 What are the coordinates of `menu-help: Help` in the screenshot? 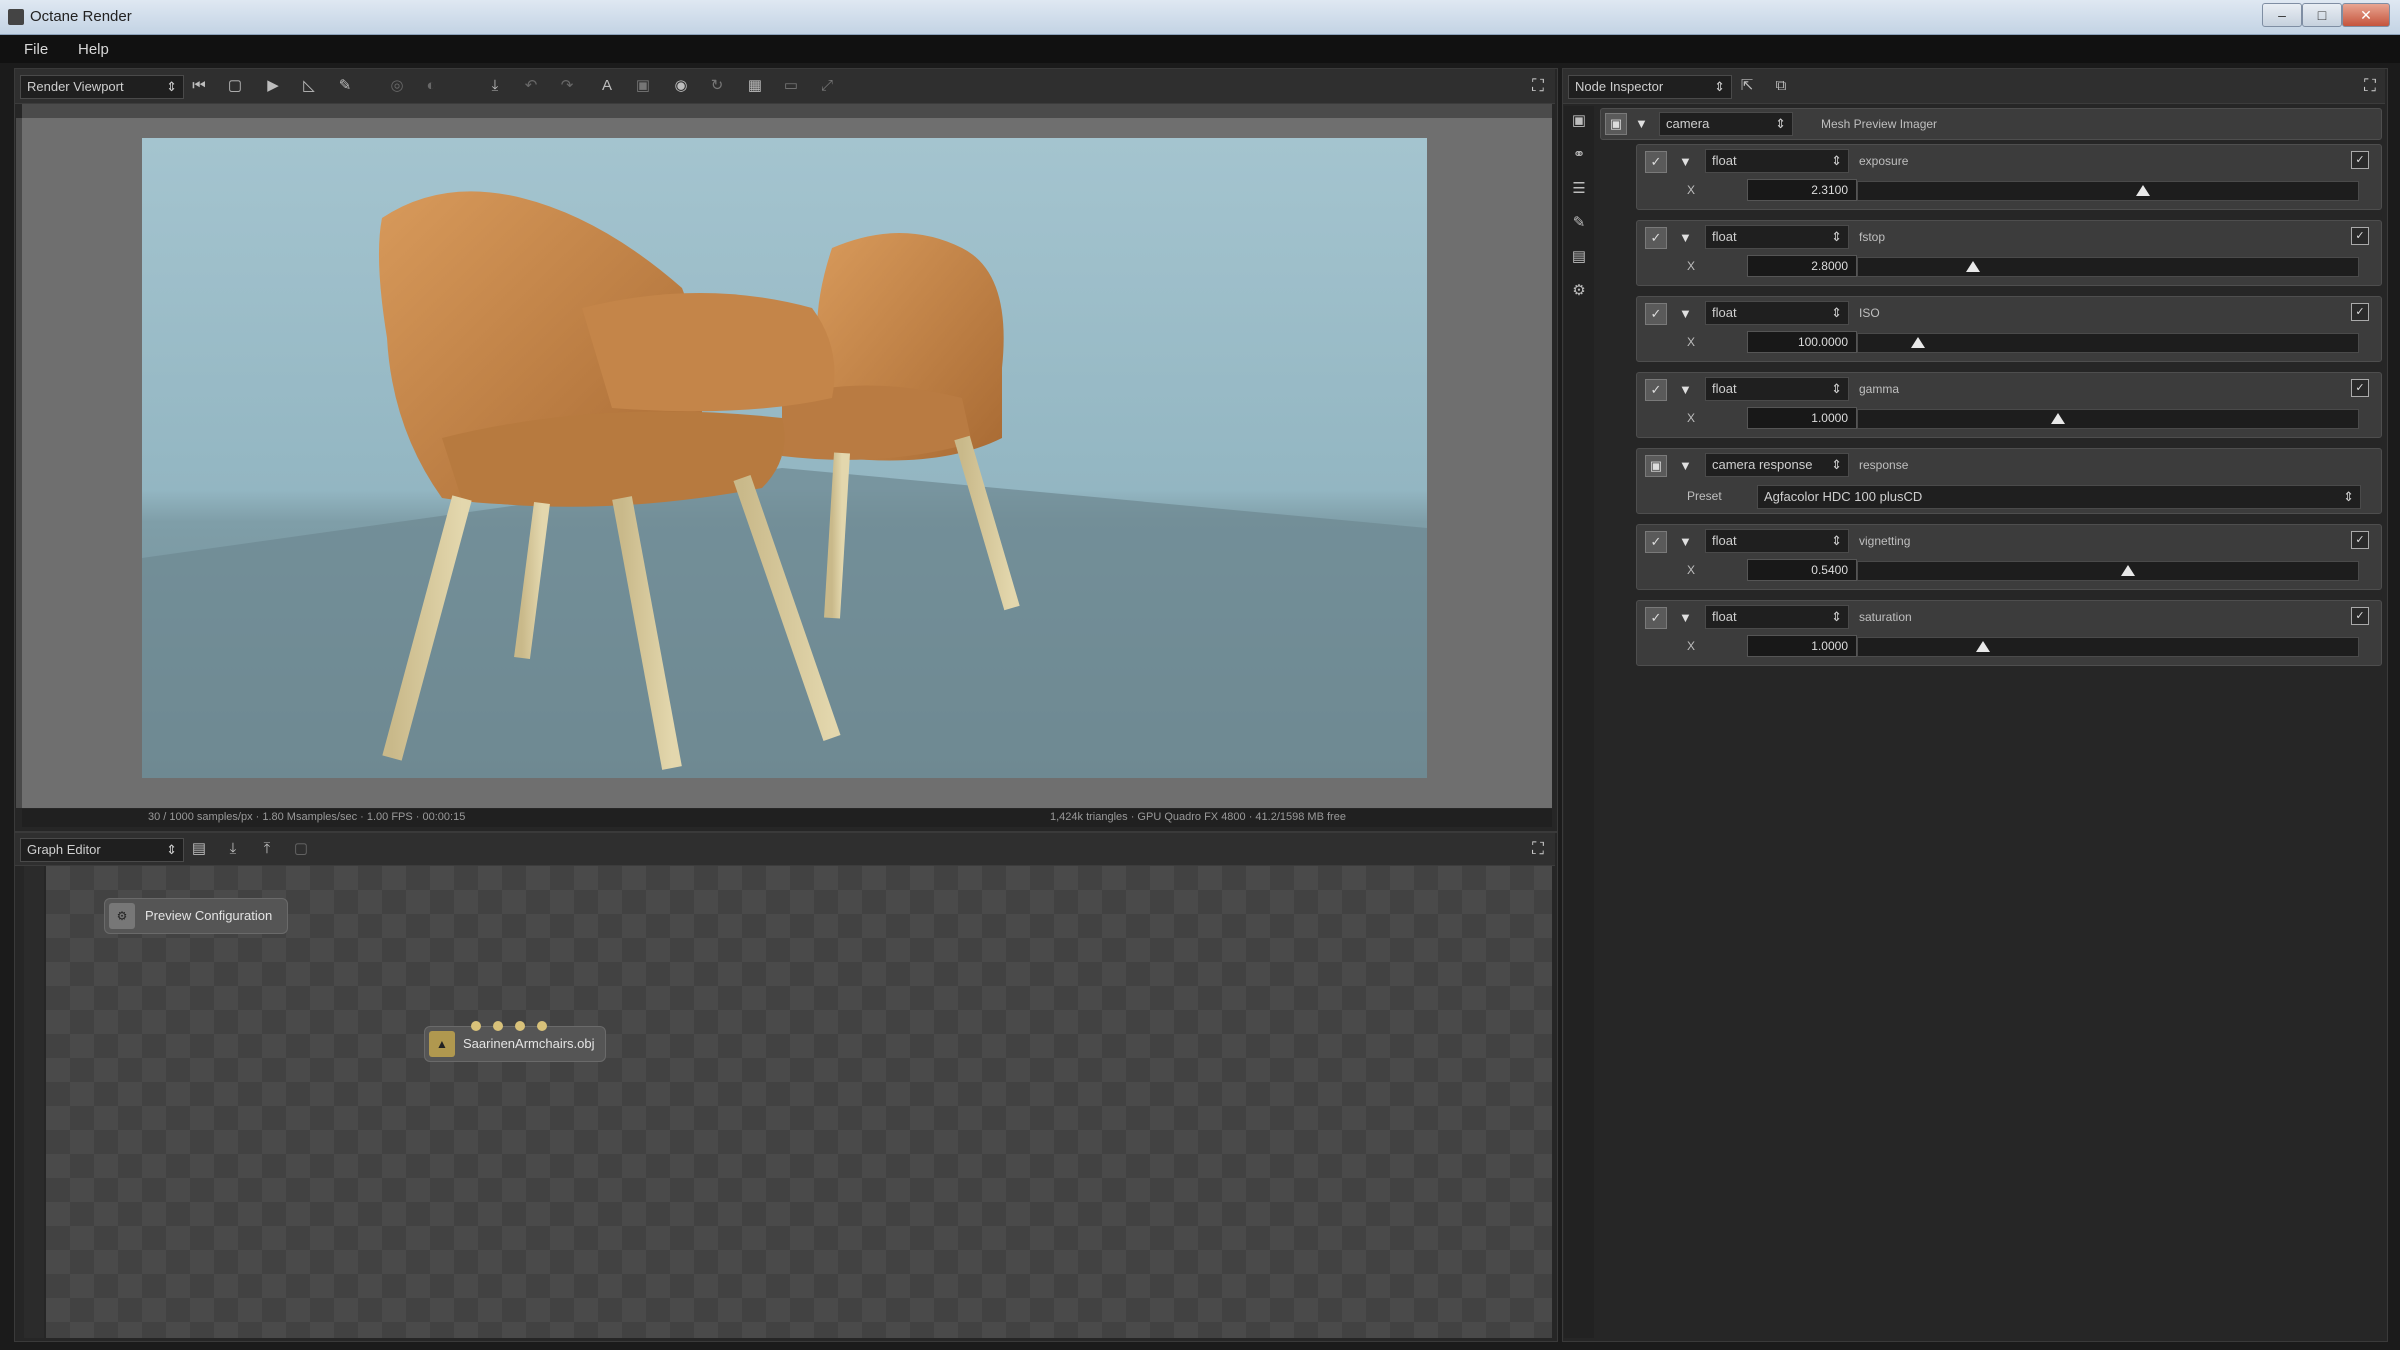 It's located at (93, 49).